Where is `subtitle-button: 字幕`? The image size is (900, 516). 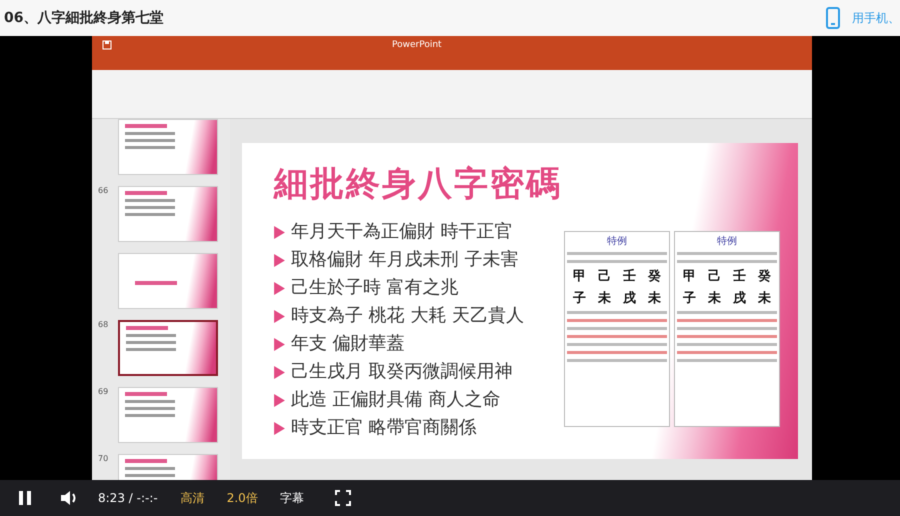 subtitle-button: 字幕 is located at coordinates (291, 498).